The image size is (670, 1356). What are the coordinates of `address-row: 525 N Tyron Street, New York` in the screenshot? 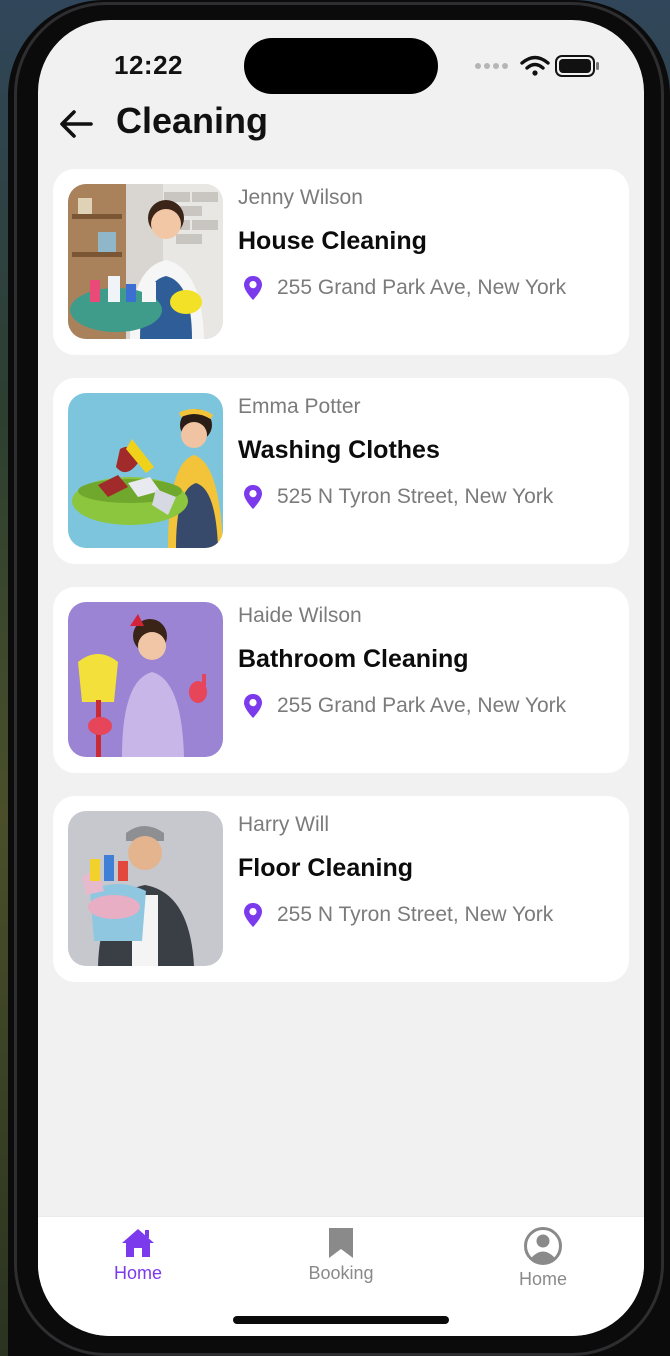 It's located at (398, 497).